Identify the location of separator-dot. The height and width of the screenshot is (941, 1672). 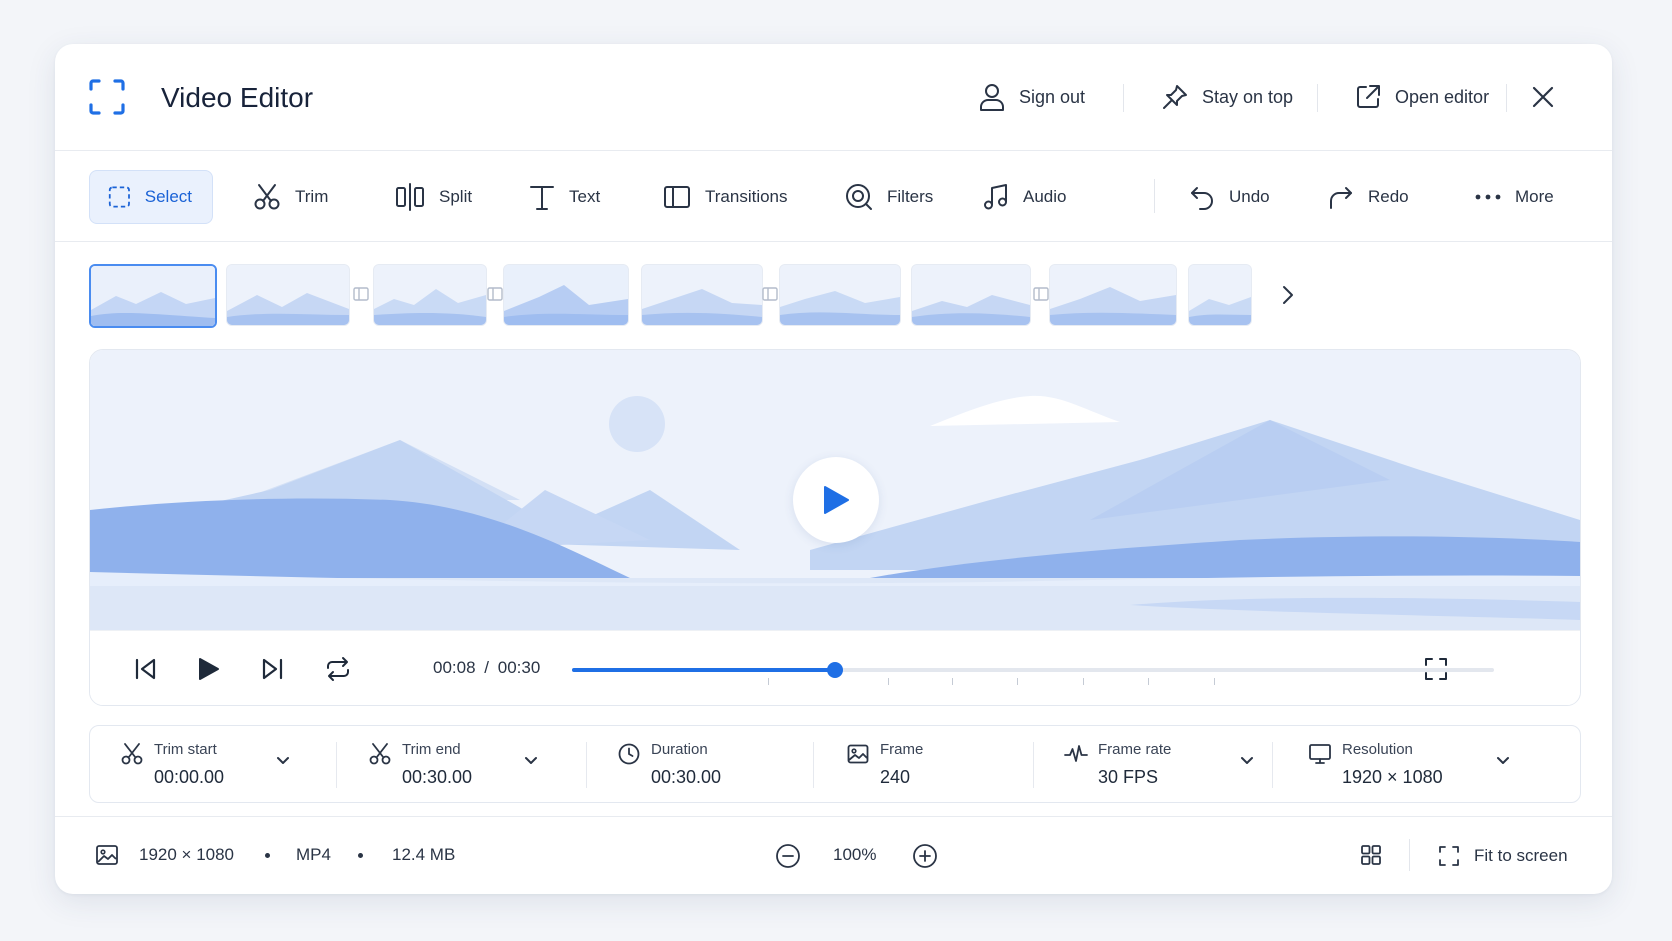
(267, 855).